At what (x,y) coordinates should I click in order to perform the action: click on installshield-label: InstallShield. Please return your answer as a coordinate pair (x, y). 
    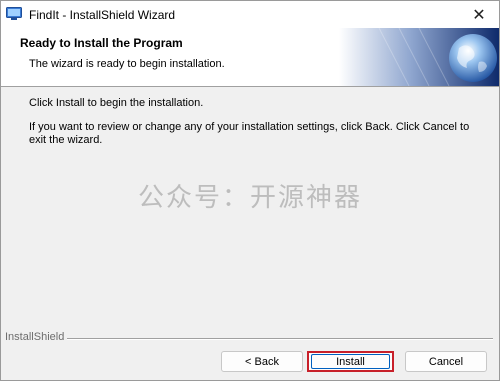
    Looking at the image, I should click on (36, 337).